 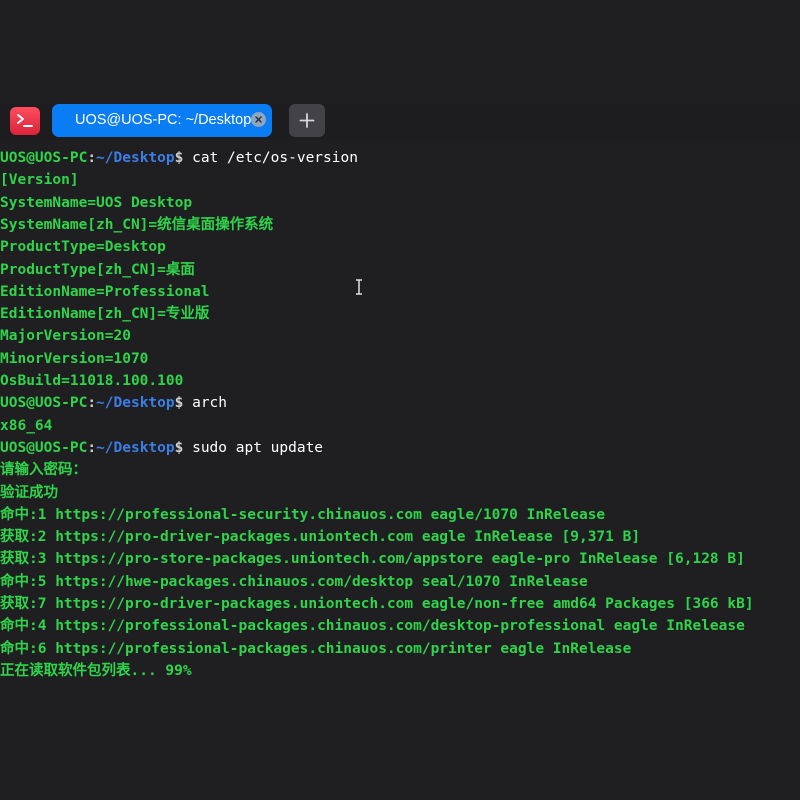 I want to click on output-line: SystemName=UOS Desktop, so click(x=96, y=202).